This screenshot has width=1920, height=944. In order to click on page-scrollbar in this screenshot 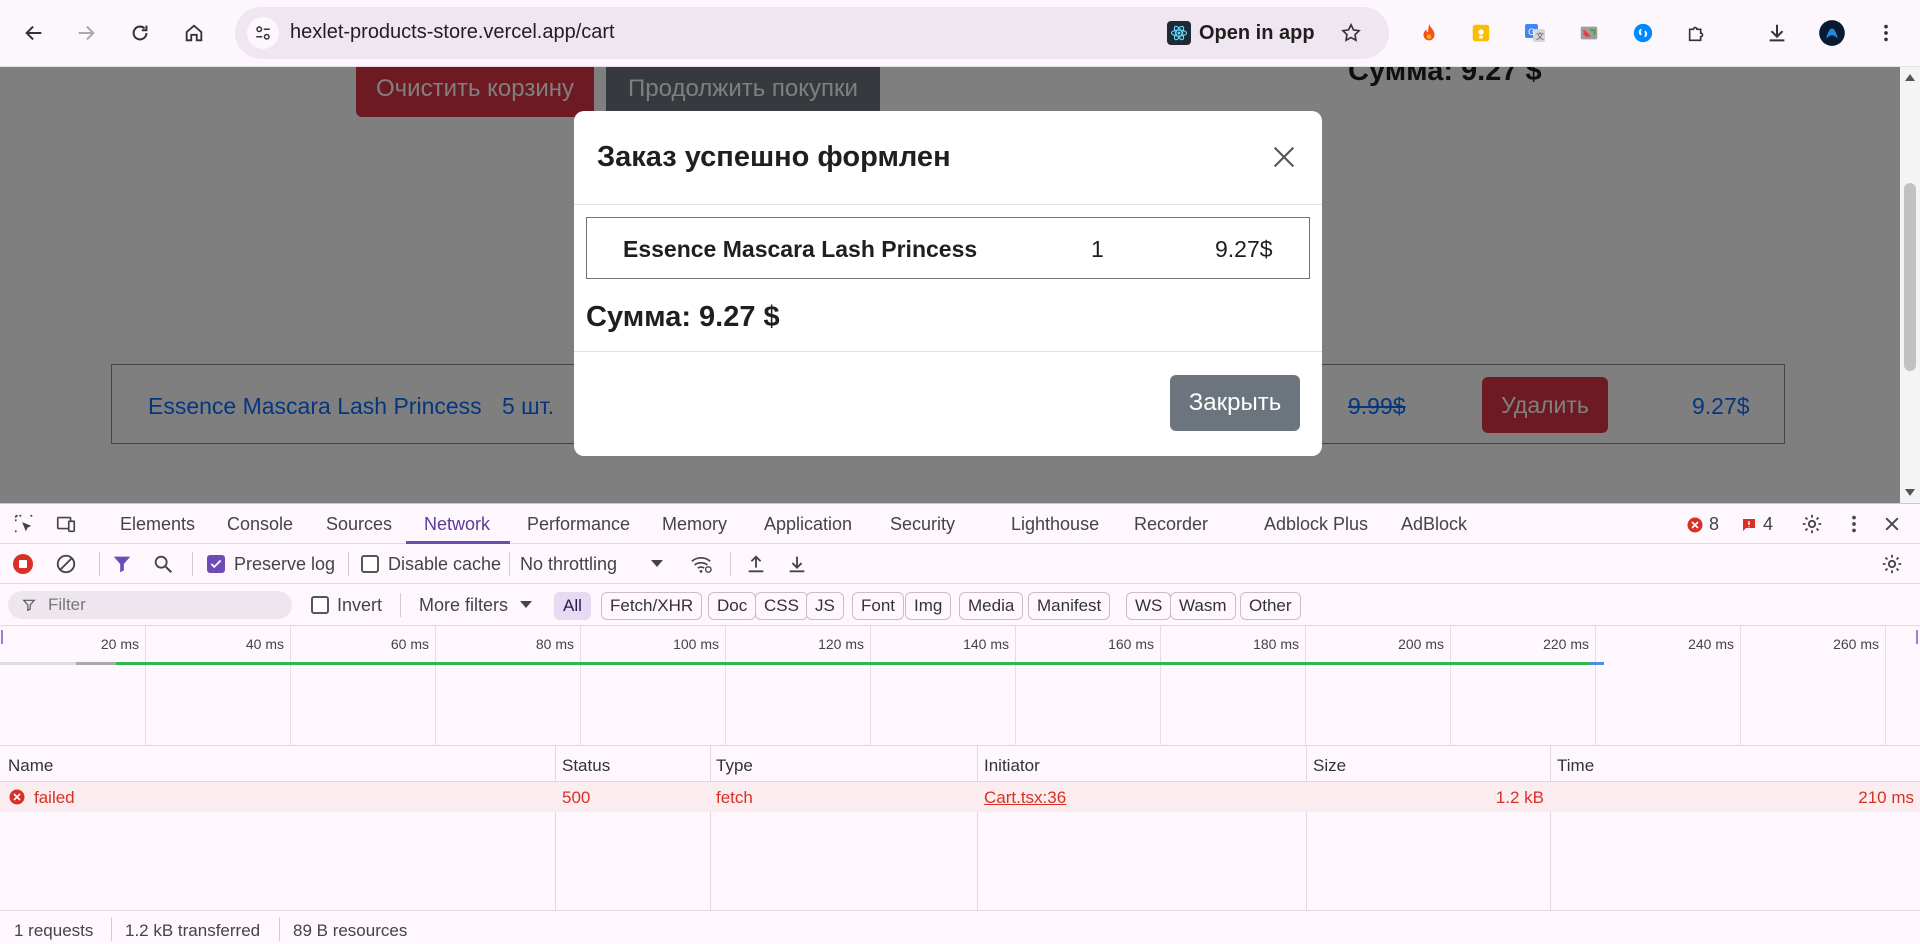, I will do `click(1910, 285)`.